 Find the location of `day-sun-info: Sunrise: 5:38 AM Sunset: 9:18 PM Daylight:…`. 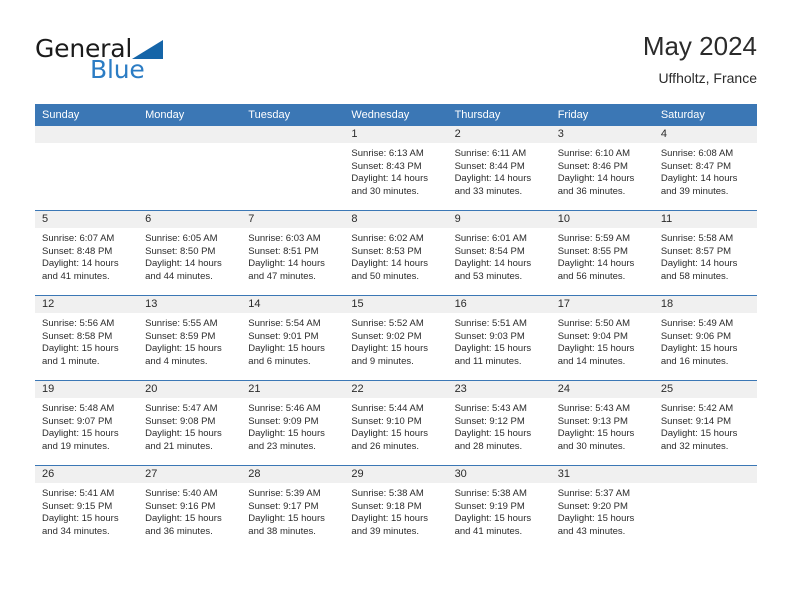

day-sun-info: Sunrise: 5:38 AM Sunset: 9:18 PM Daylight:… is located at coordinates (395, 510).